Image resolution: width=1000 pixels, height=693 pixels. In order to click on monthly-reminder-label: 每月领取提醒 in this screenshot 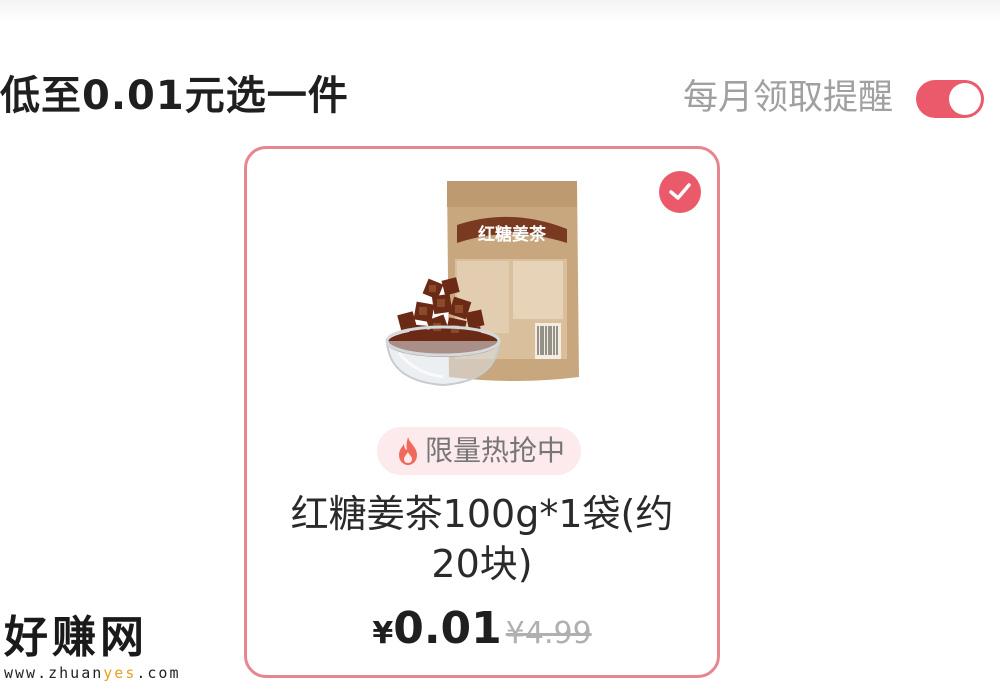, I will do `click(788, 98)`.